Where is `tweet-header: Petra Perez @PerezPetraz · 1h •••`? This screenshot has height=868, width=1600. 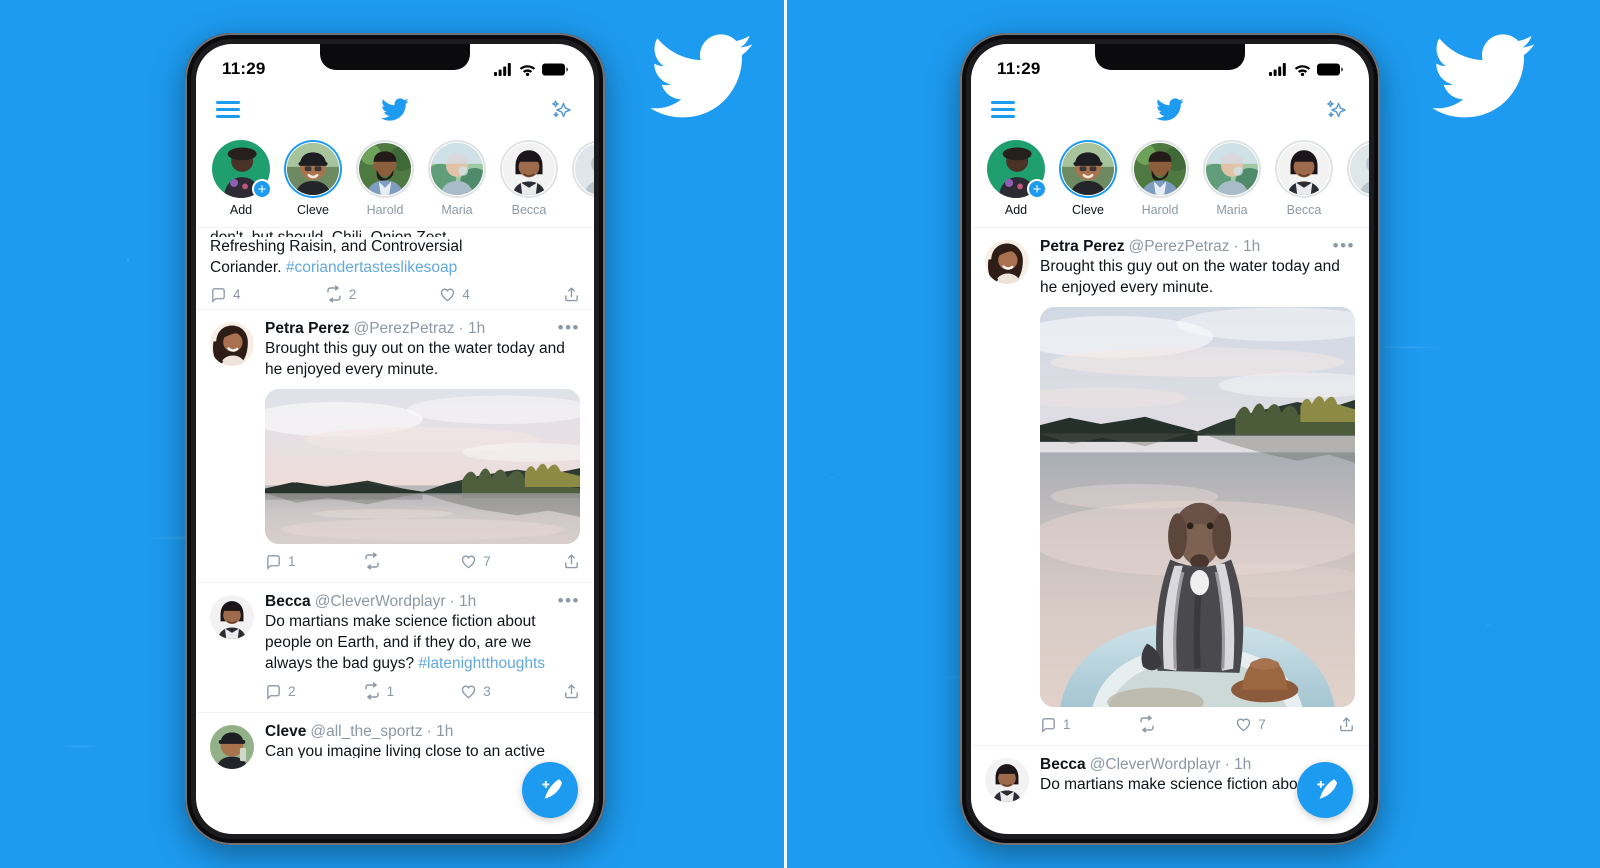
tweet-header: Petra Perez @PerezPetraz · 1h ••• is located at coordinates (1197, 246).